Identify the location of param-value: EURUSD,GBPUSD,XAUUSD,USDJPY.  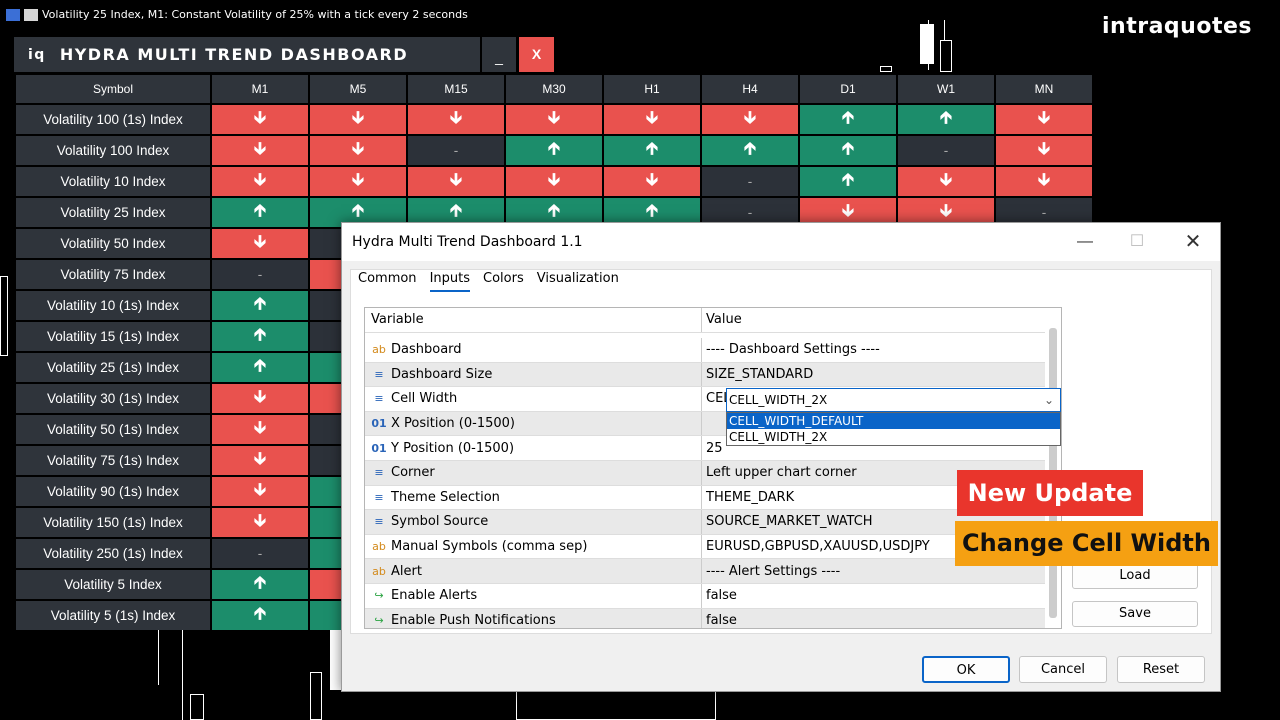
(816, 547).